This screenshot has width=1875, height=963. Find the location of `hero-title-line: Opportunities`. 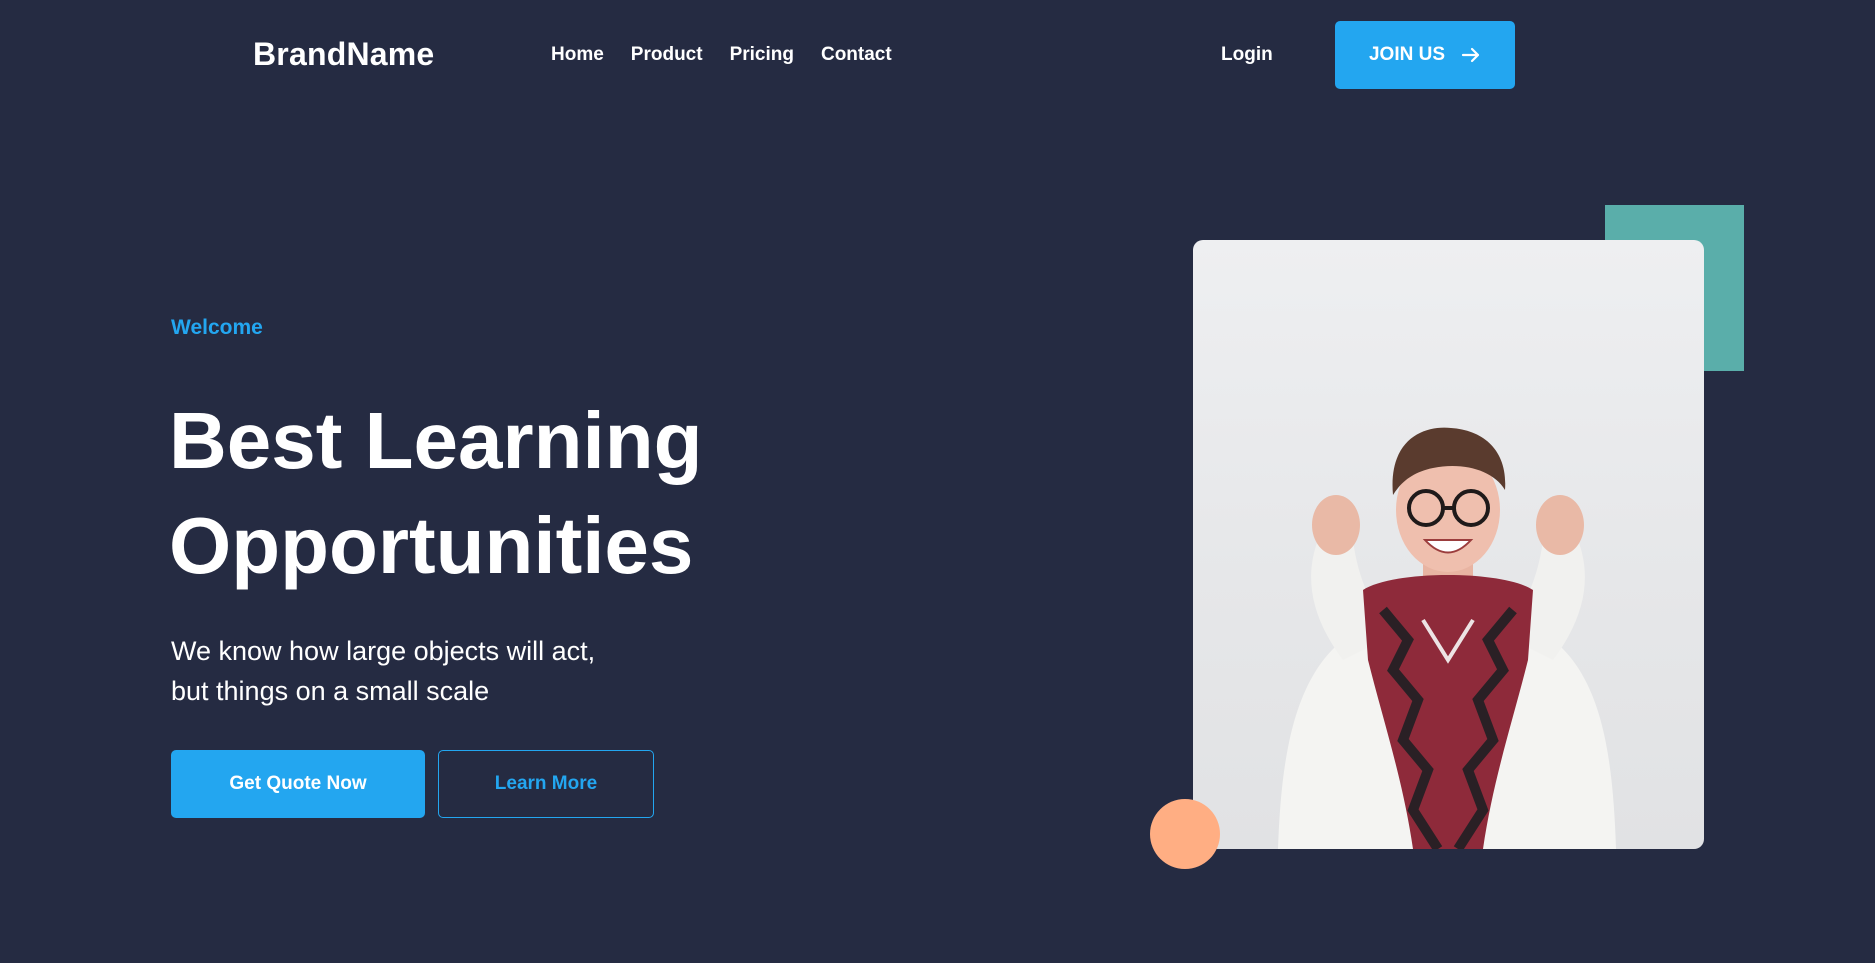

hero-title-line: Opportunities is located at coordinates (431, 545).